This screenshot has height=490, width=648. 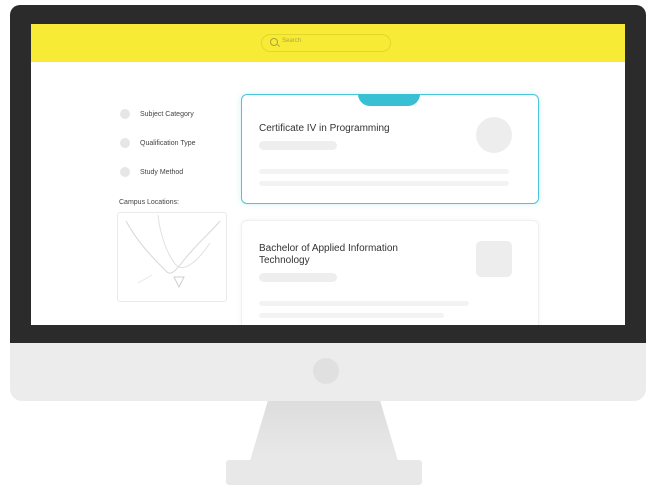 What do you see at coordinates (168, 143) in the screenshot?
I see `filter-label: Qualification Type` at bounding box center [168, 143].